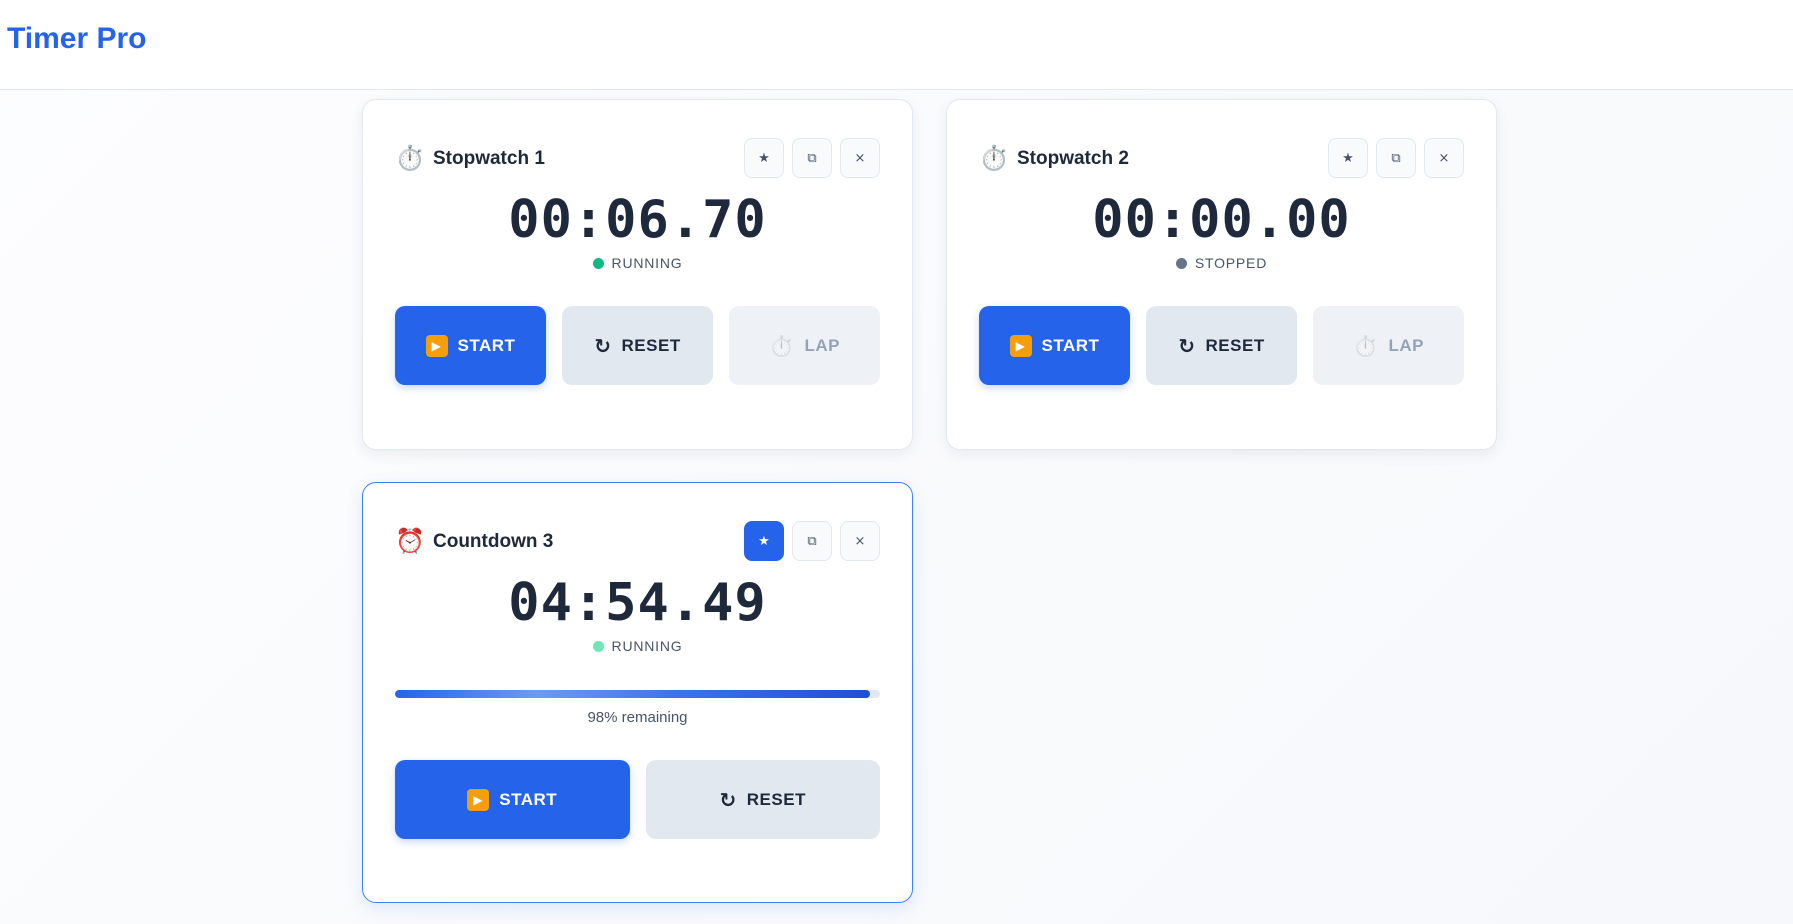 Image resolution: width=1793 pixels, height=924 pixels. I want to click on app-header: Timer Pro, so click(896, 45).